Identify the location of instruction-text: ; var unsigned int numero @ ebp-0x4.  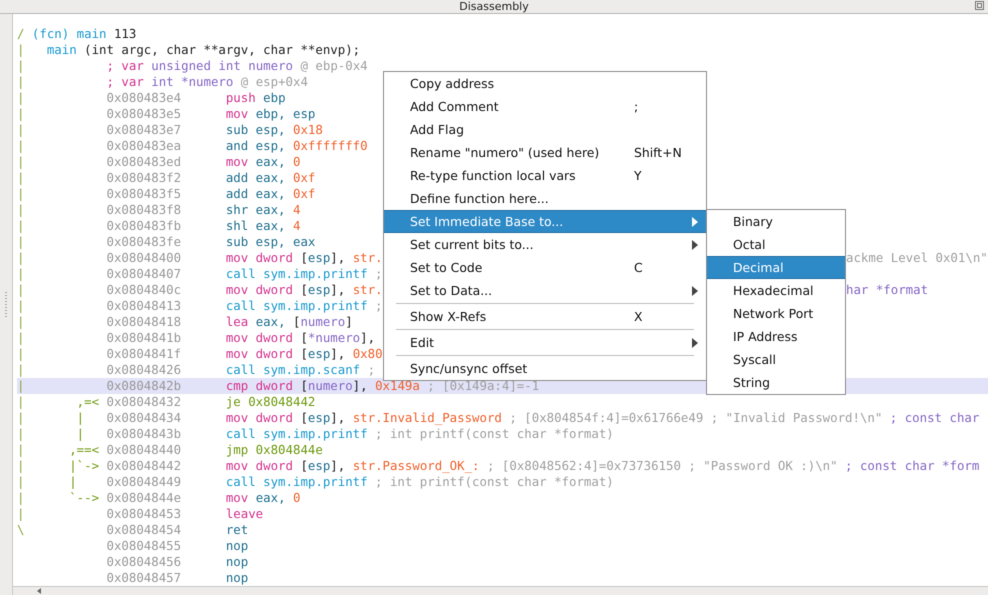
(237, 66).